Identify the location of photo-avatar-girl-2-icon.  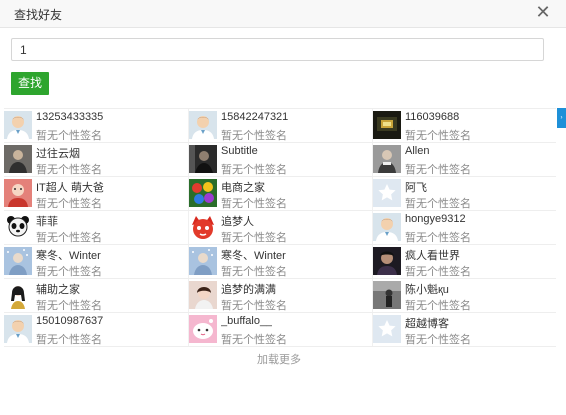
(203, 295).